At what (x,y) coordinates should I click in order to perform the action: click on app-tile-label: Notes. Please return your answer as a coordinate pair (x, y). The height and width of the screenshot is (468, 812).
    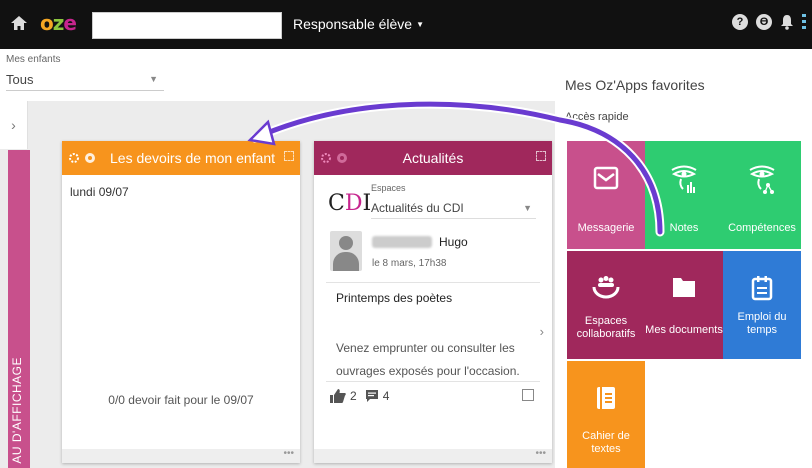
    Looking at the image, I should click on (684, 228).